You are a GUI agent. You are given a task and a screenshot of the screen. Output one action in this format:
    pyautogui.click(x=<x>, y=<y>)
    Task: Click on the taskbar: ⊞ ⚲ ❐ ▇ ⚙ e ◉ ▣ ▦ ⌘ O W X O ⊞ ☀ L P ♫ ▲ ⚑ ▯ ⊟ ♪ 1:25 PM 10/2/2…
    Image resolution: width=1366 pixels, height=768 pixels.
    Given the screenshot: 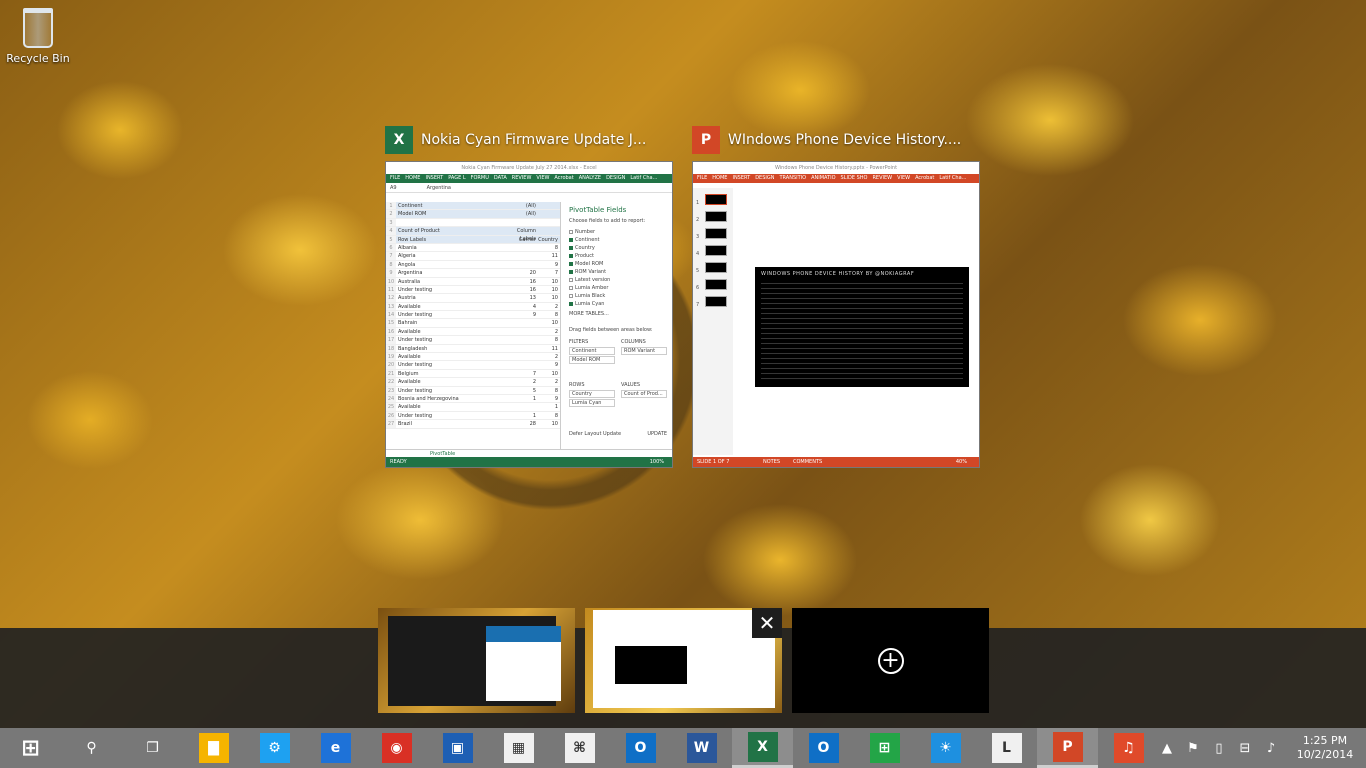 What is the action you would take?
    pyautogui.click(x=683, y=748)
    